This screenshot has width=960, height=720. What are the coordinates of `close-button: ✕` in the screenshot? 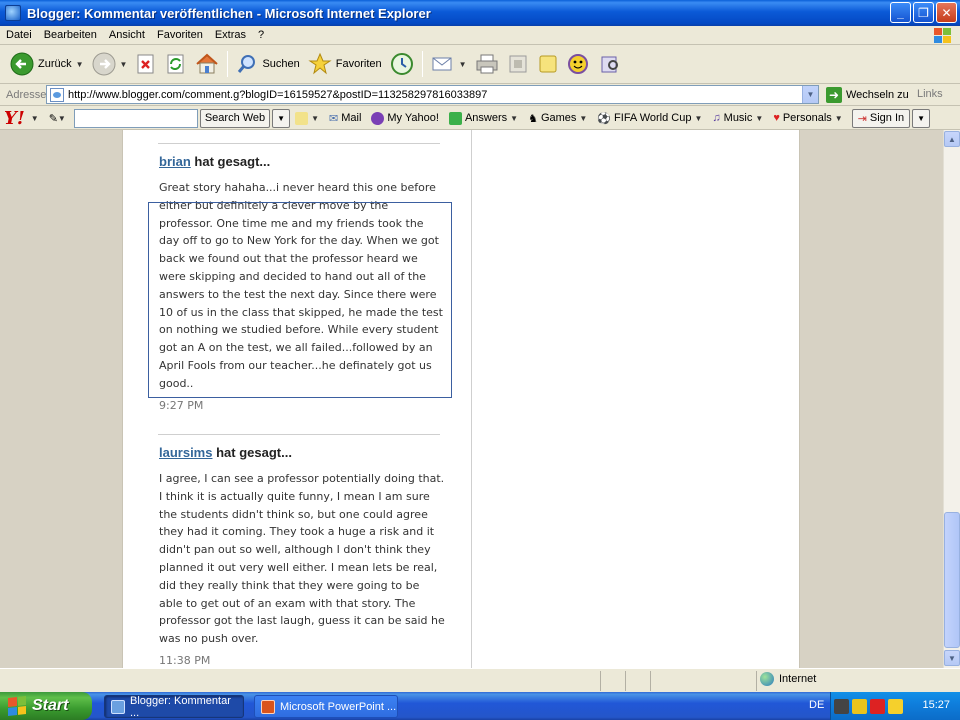 It's located at (946, 12).